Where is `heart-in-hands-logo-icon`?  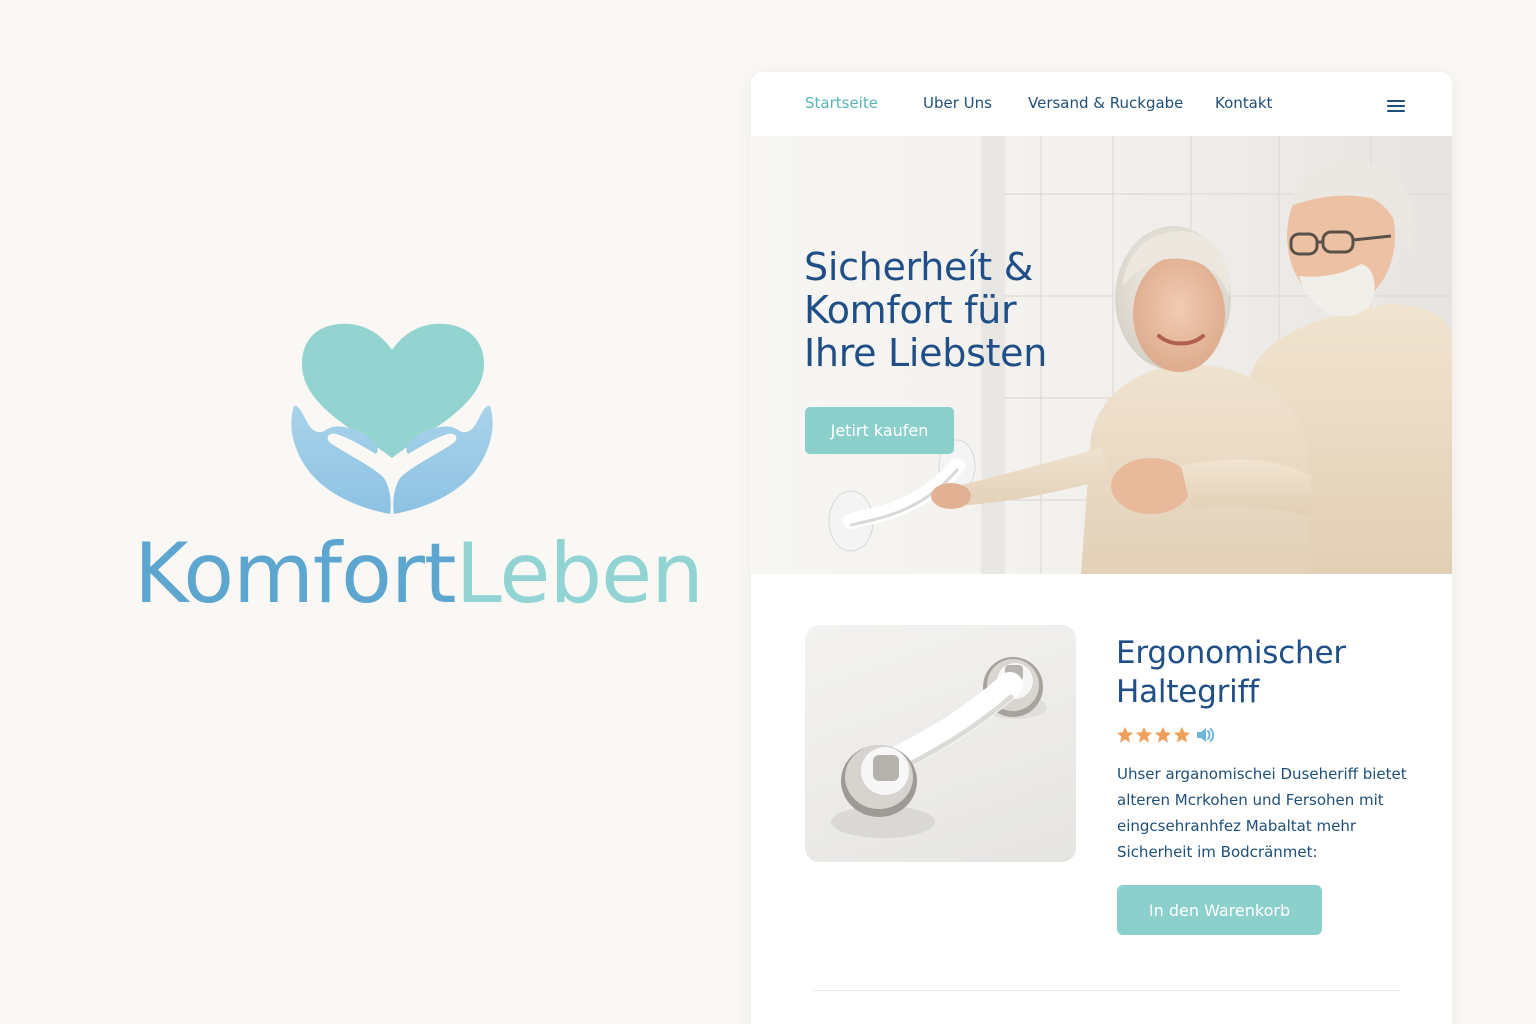
heart-in-hands-logo-icon is located at coordinates (392, 418).